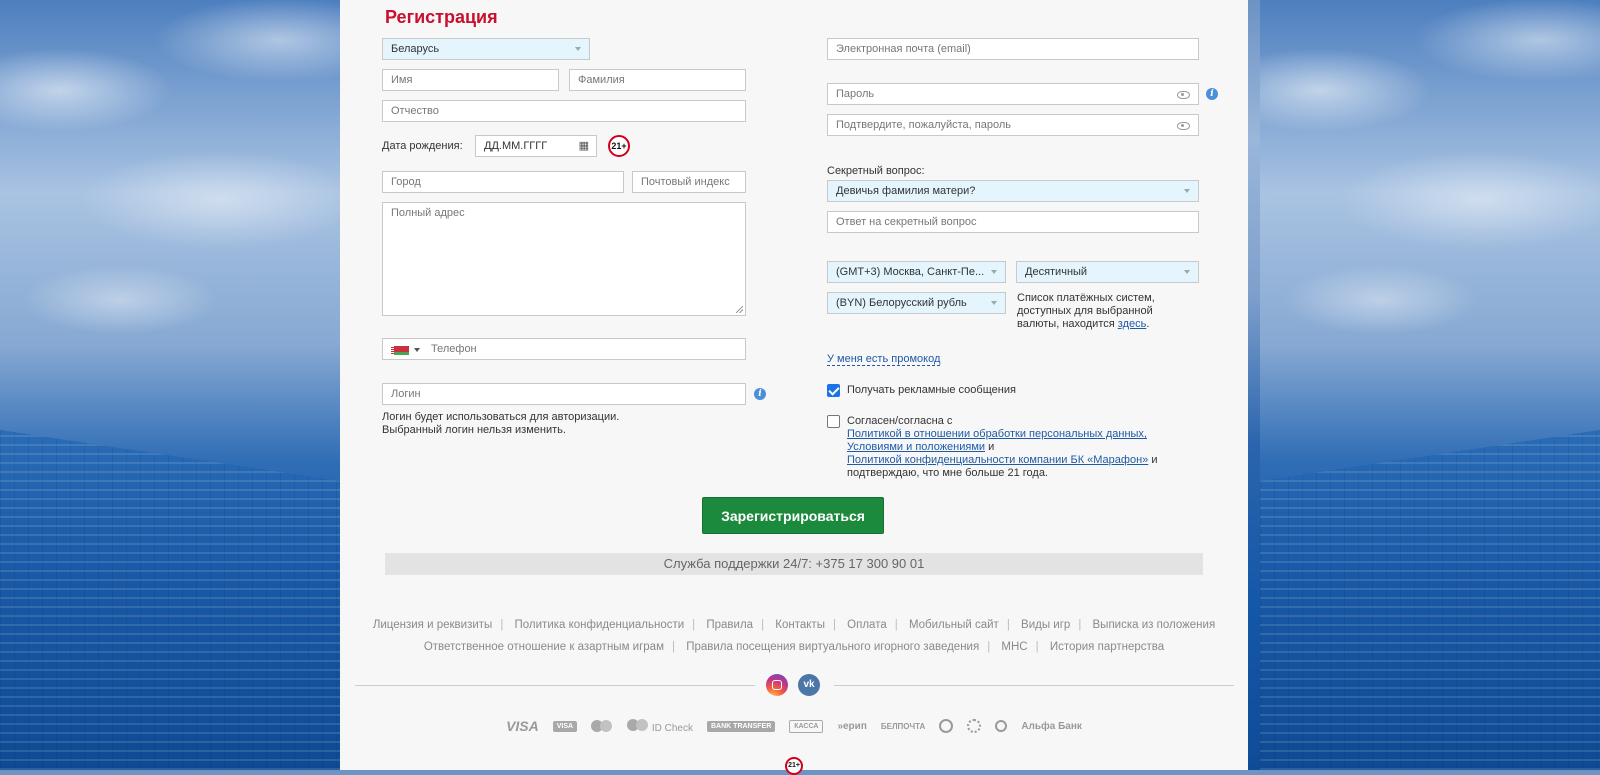 The width and height of the screenshot is (1600, 775). I want to click on page-title: Регистрация, so click(441, 17).